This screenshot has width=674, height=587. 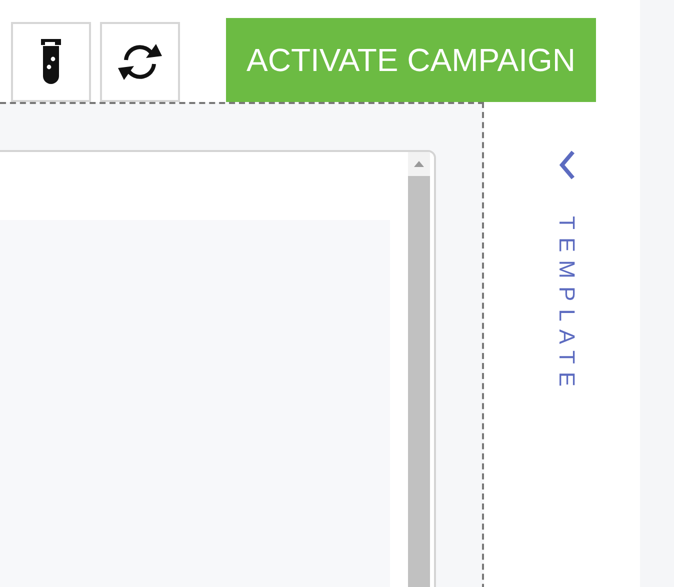 I want to click on template-tab: TEMPLATE, so click(x=567, y=305).